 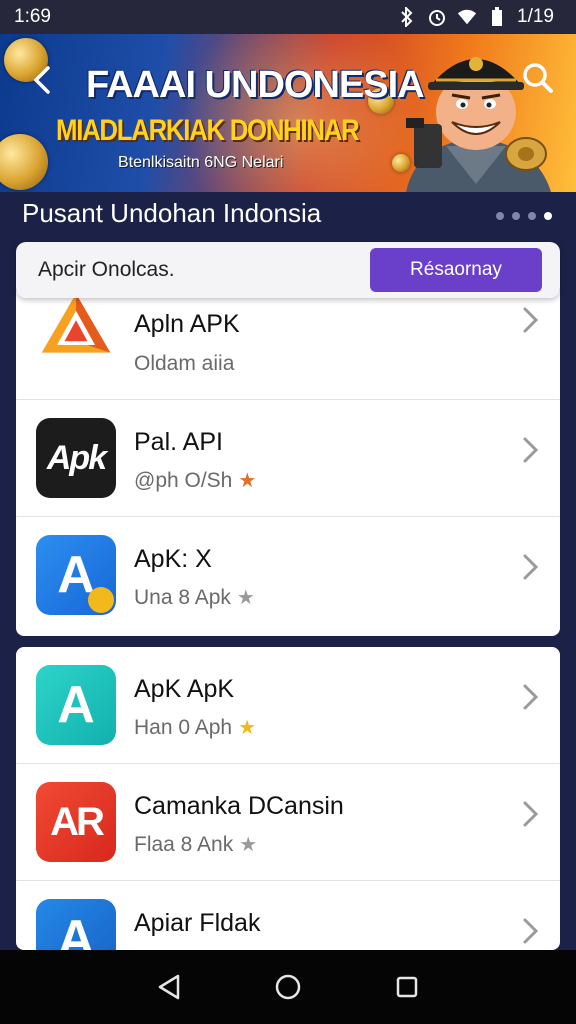 I want to click on carousel-indicator, so click(x=524, y=216).